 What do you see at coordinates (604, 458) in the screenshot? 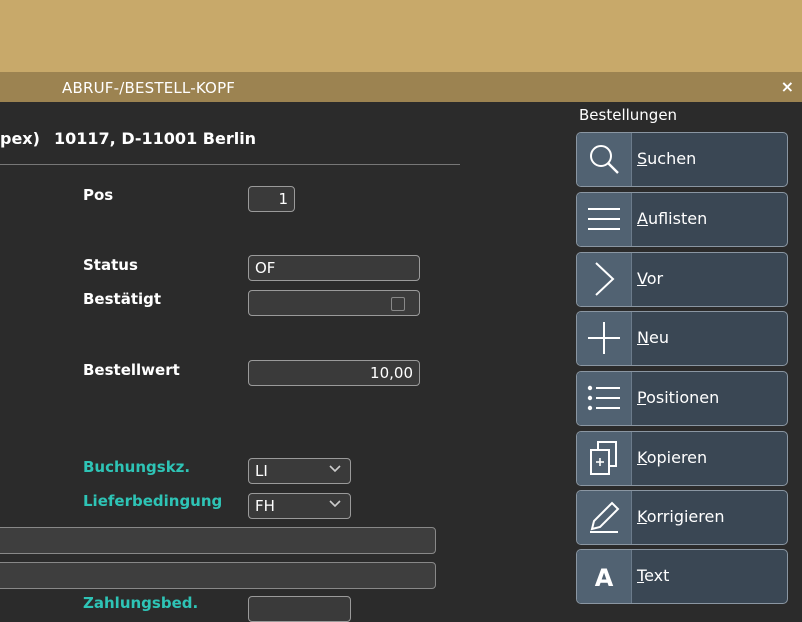
I see `copy-icon` at bounding box center [604, 458].